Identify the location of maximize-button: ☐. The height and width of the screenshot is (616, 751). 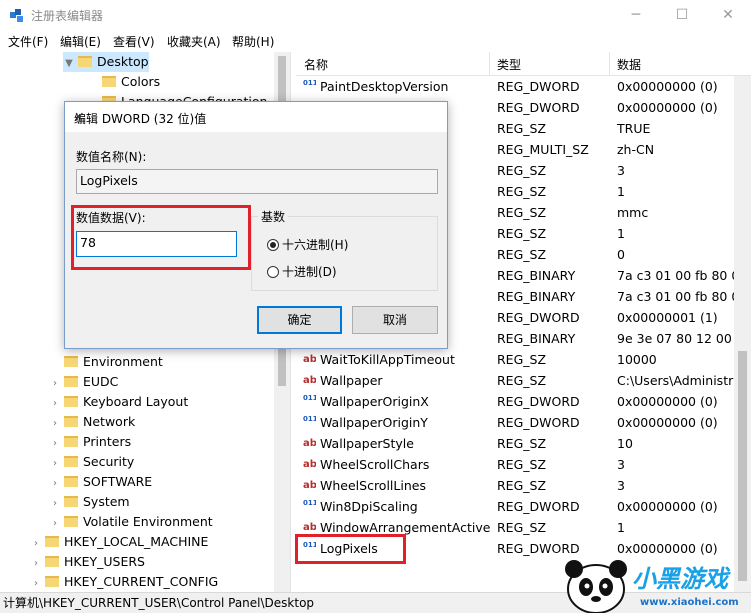
(682, 15).